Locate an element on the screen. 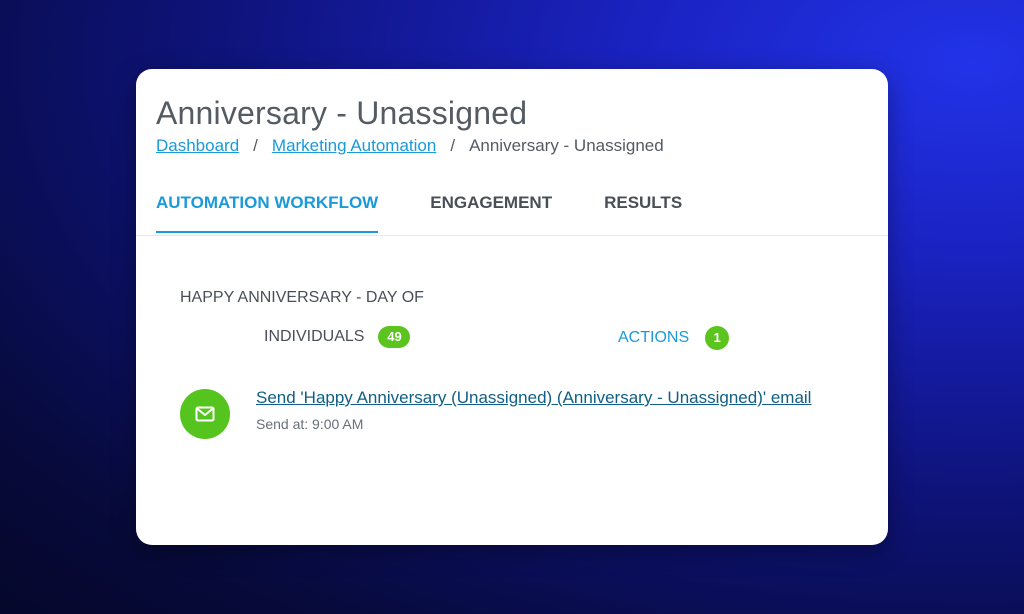 This screenshot has height=614, width=1024. send-time: Send at: 9:00 AM is located at coordinates (310, 424).